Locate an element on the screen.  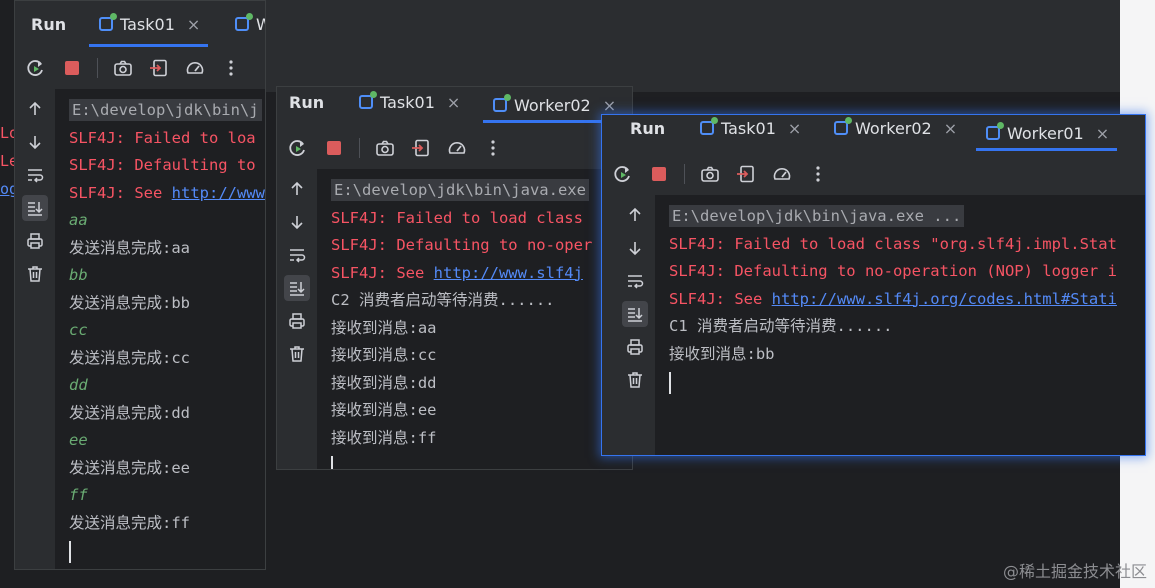
tab-label: Worker02 is located at coordinates (552, 105).